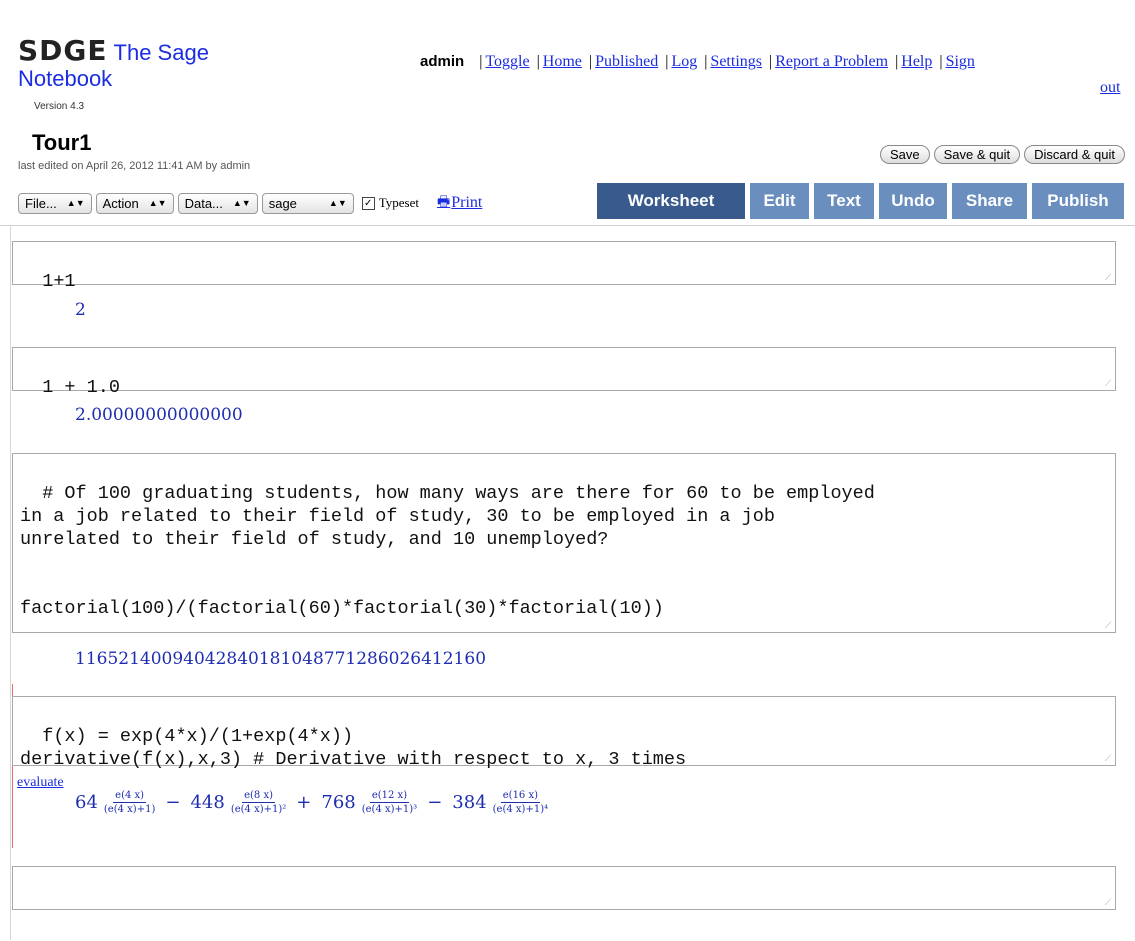 The width and height of the screenshot is (1135, 941). Describe the element at coordinates (59, 281) in the screenshot. I see `cell-input-text: 1+1` at that location.